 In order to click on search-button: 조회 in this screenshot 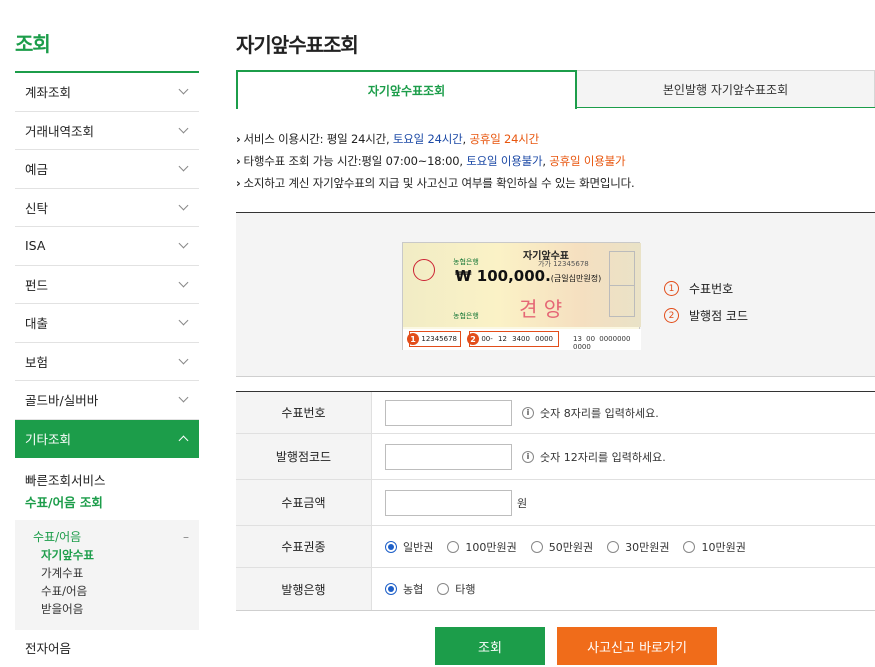, I will do `click(490, 646)`.